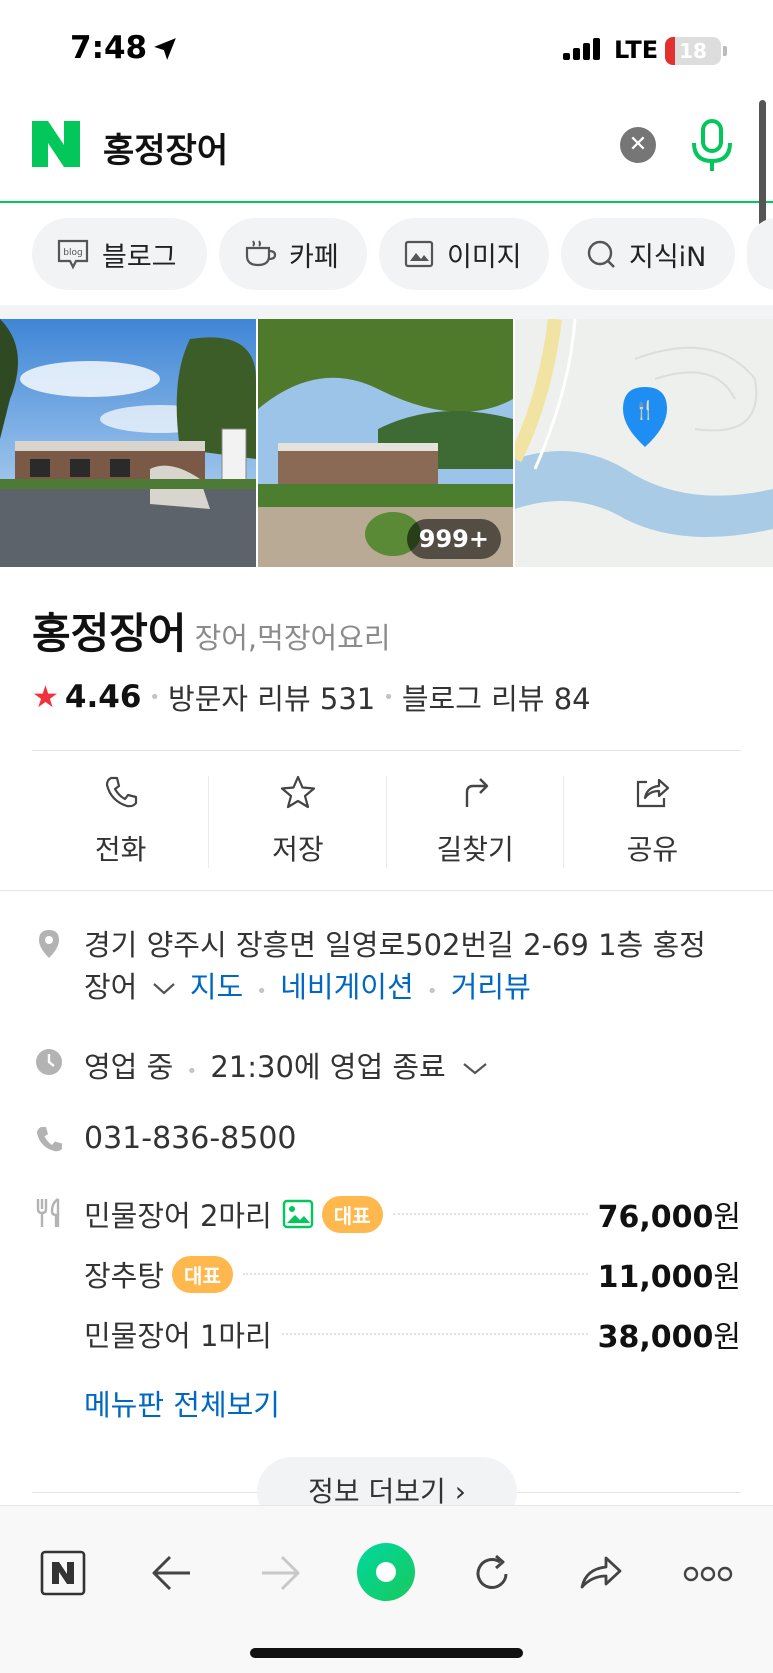  I want to click on share-icon, so click(653, 793).